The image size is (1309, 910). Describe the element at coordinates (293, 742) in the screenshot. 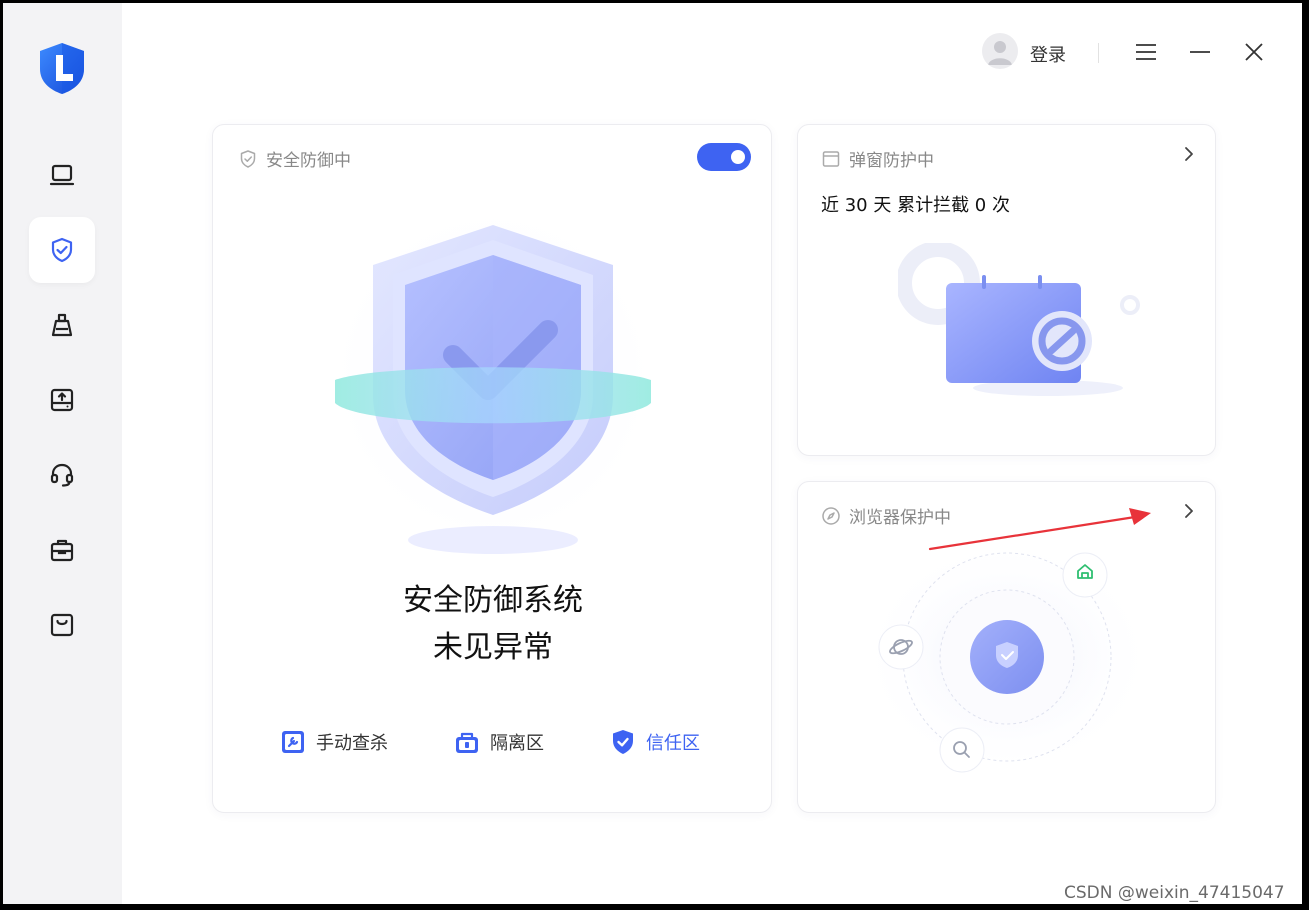

I see `manual-scan-icon` at that location.